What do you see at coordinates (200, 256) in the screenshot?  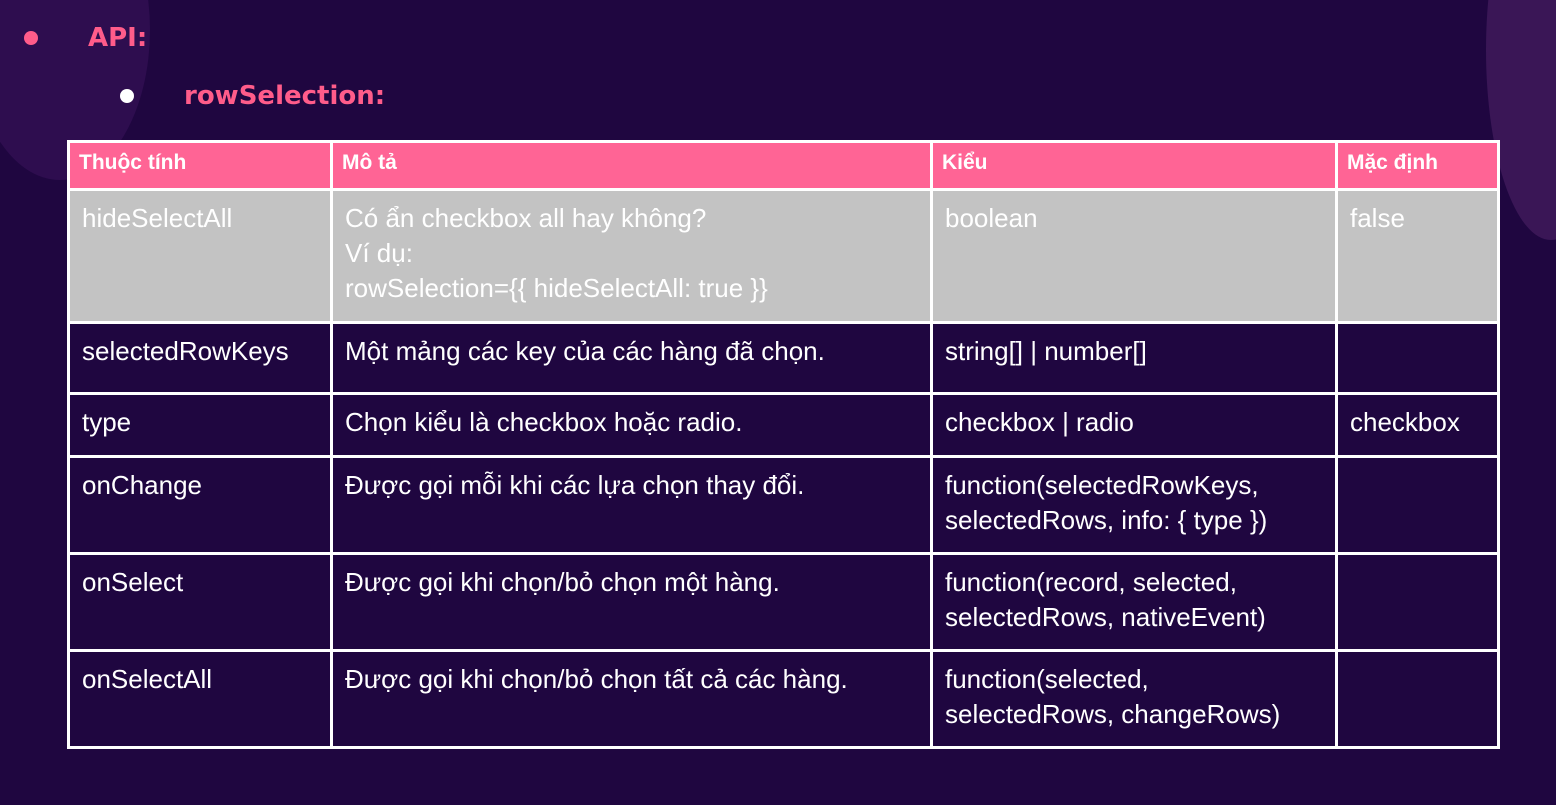 I see `cell-property: hideSelectAll` at bounding box center [200, 256].